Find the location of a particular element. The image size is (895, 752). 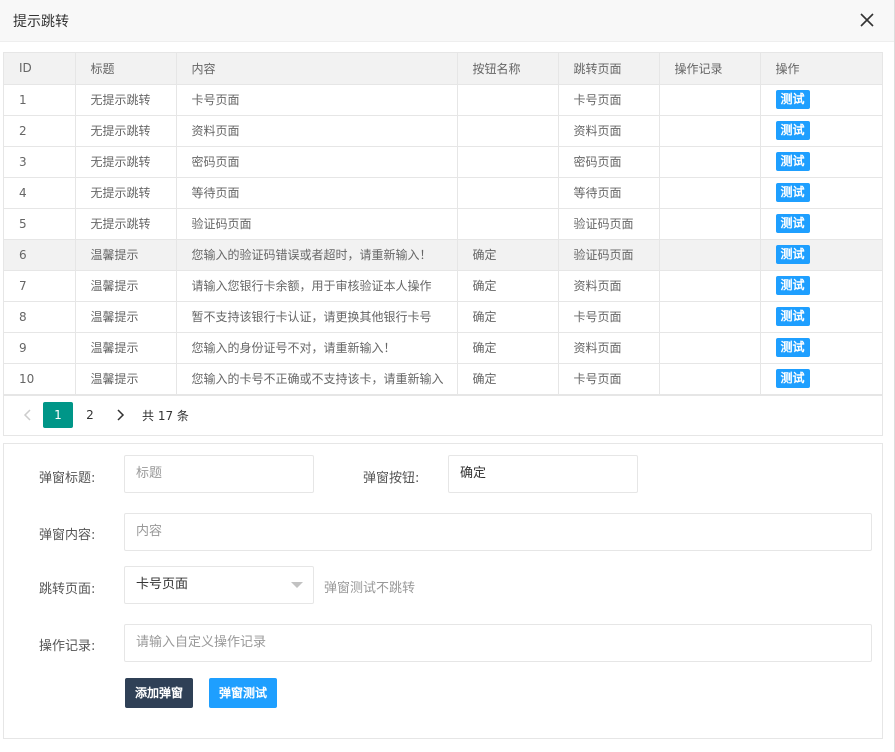

col-header-content: 内容 is located at coordinates (317, 69).